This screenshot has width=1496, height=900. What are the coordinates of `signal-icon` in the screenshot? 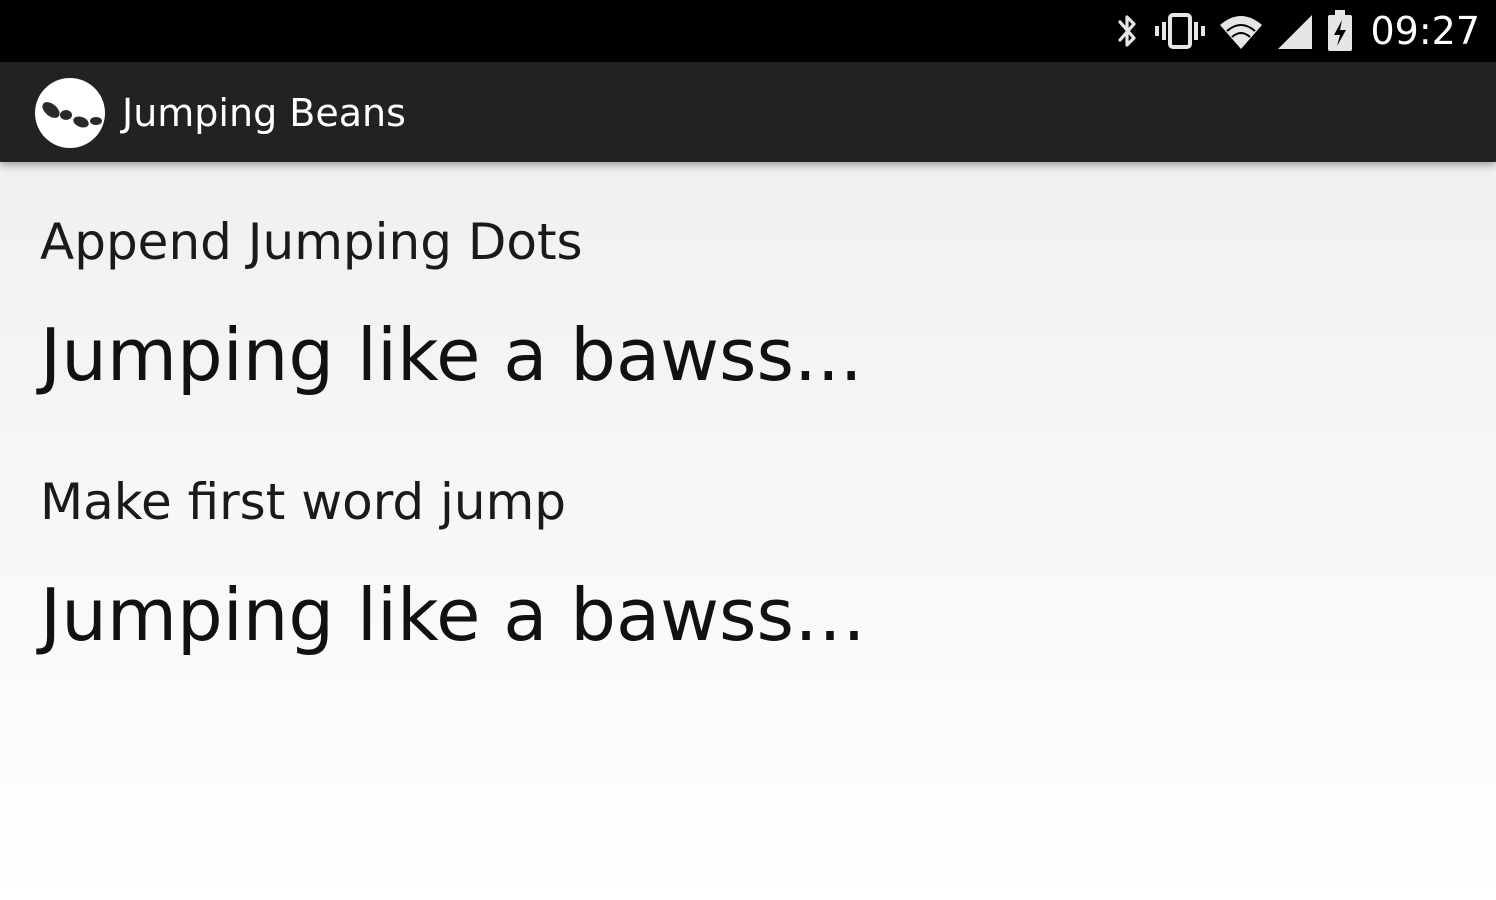 It's located at (1295, 31).